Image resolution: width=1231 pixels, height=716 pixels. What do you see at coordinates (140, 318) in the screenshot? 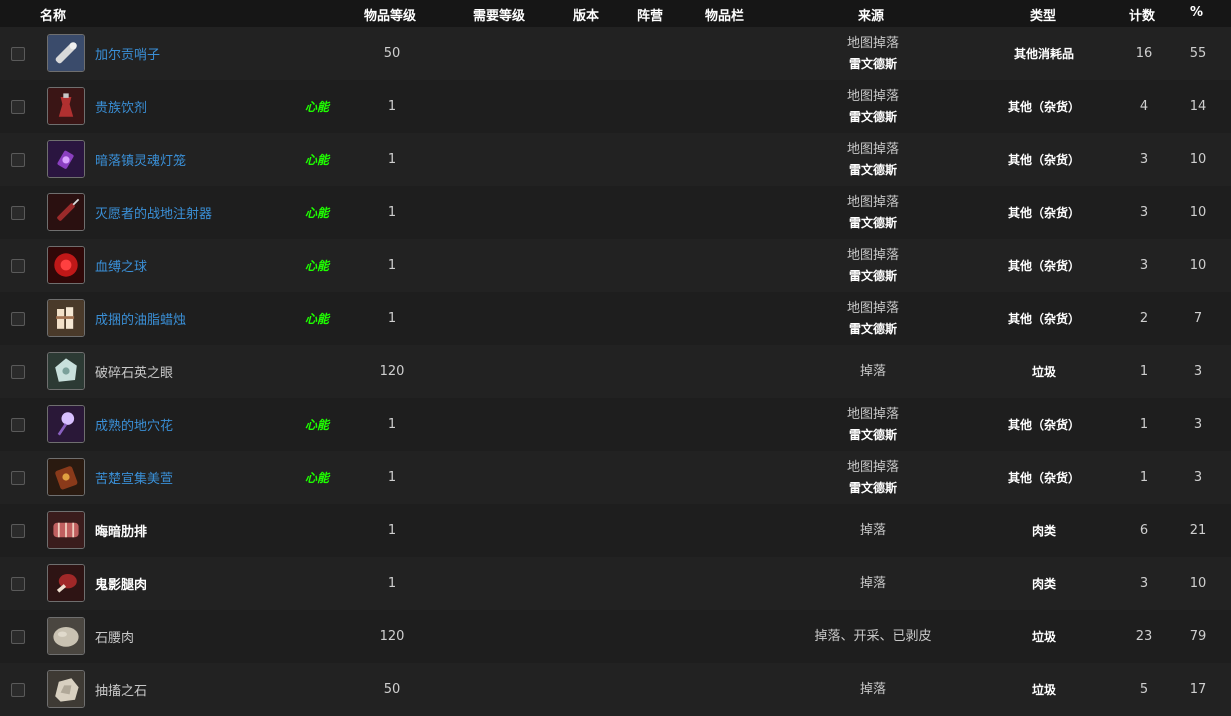
I see `item-name-link: 成捆的油脂蜡烛` at bounding box center [140, 318].